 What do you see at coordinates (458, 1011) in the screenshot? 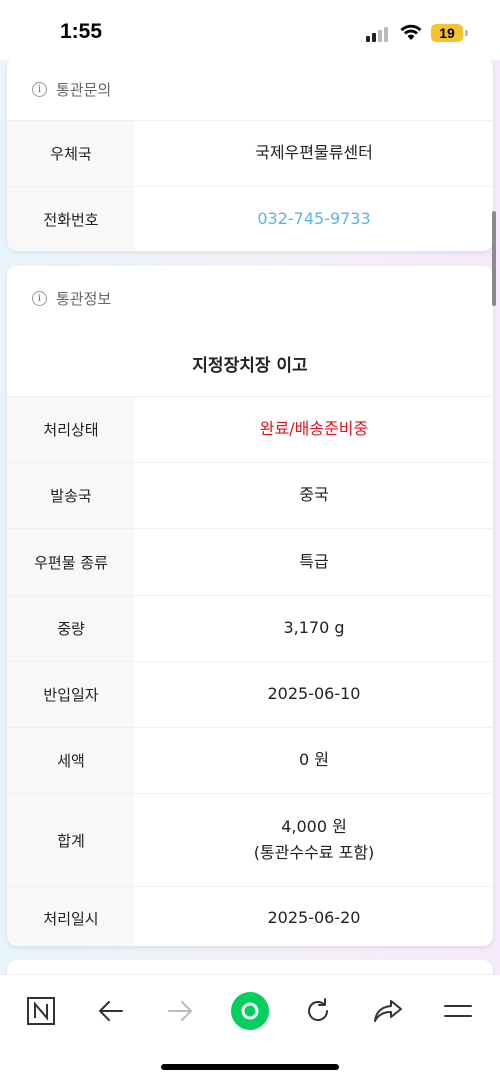
I see `menu-icon` at bounding box center [458, 1011].